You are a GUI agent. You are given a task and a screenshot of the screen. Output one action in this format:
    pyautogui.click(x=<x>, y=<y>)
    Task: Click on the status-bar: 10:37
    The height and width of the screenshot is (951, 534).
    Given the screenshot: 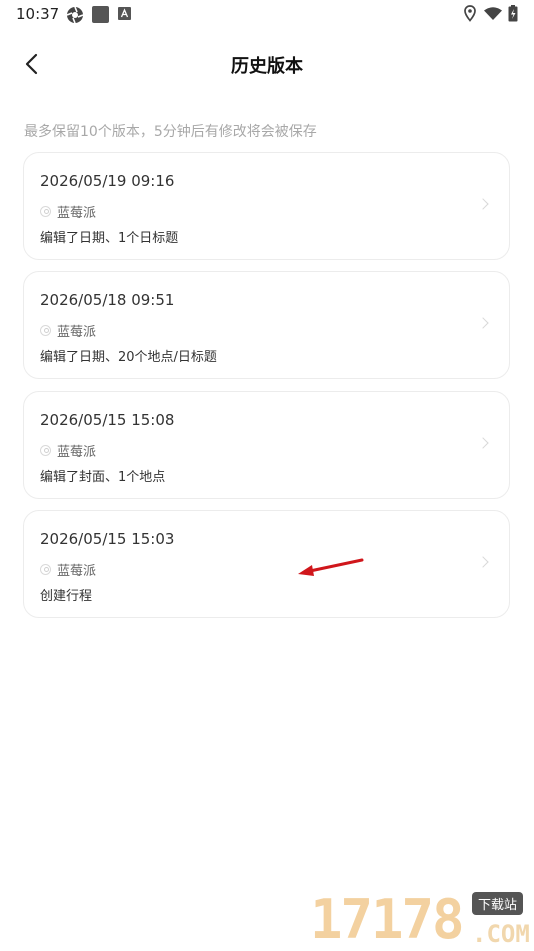 What is the action you would take?
    pyautogui.click(x=267, y=14)
    